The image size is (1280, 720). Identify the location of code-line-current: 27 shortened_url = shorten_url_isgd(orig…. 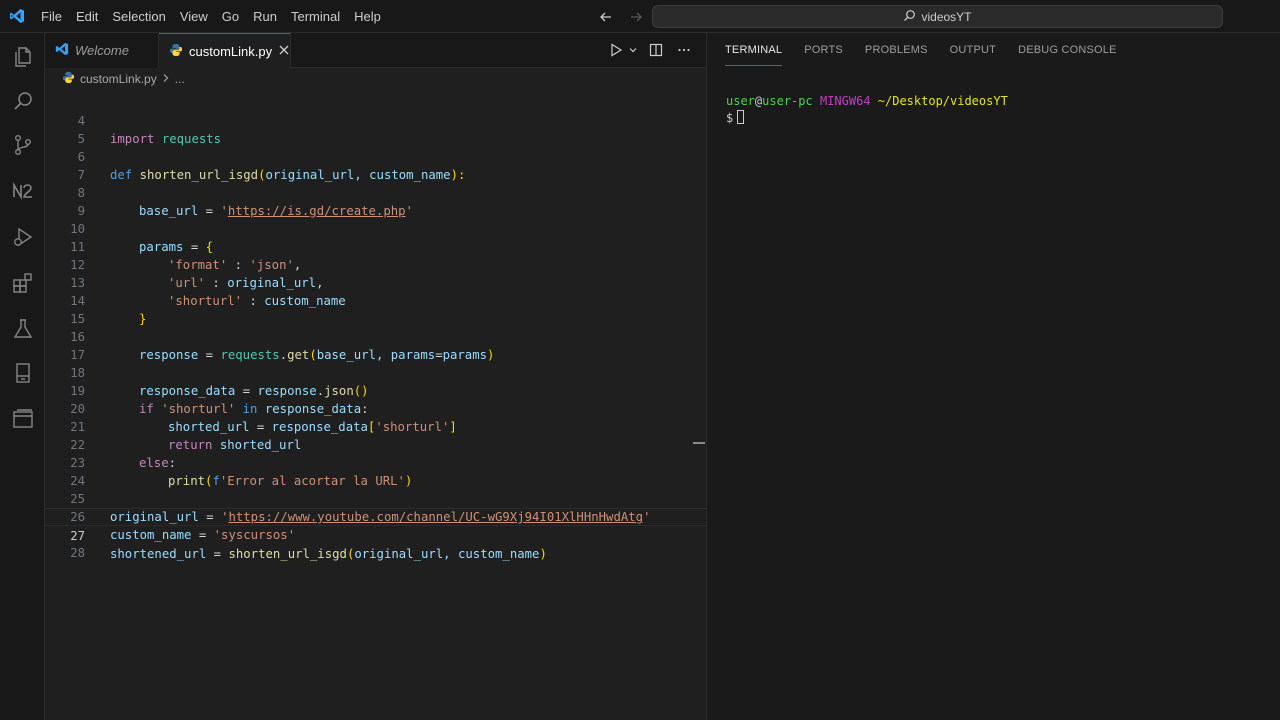
(375, 534).